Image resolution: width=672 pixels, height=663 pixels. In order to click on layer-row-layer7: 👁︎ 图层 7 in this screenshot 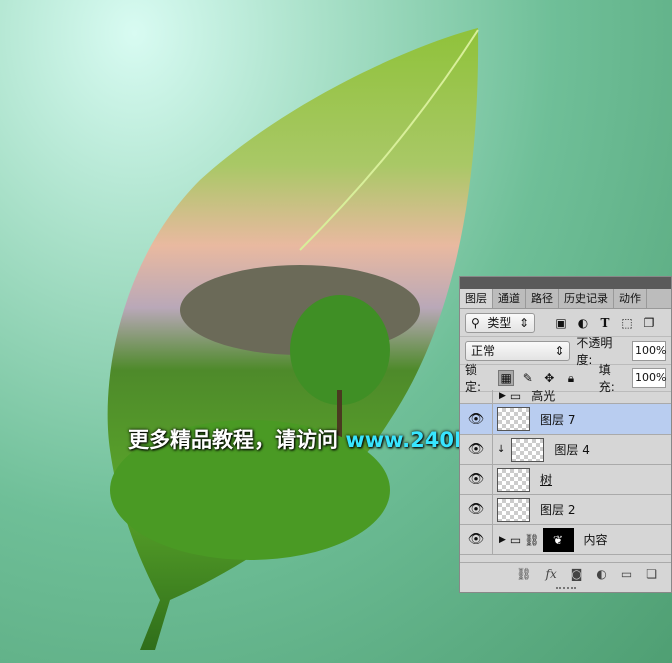, I will do `click(565, 419)`.